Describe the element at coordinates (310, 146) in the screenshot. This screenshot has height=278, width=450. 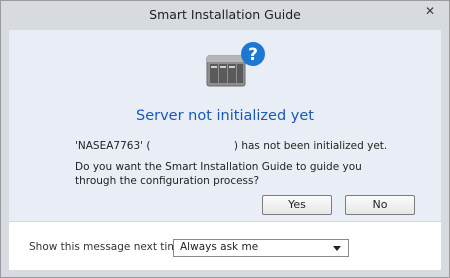
I see `message-suffix: ) has not been initialized yet.` at that location.